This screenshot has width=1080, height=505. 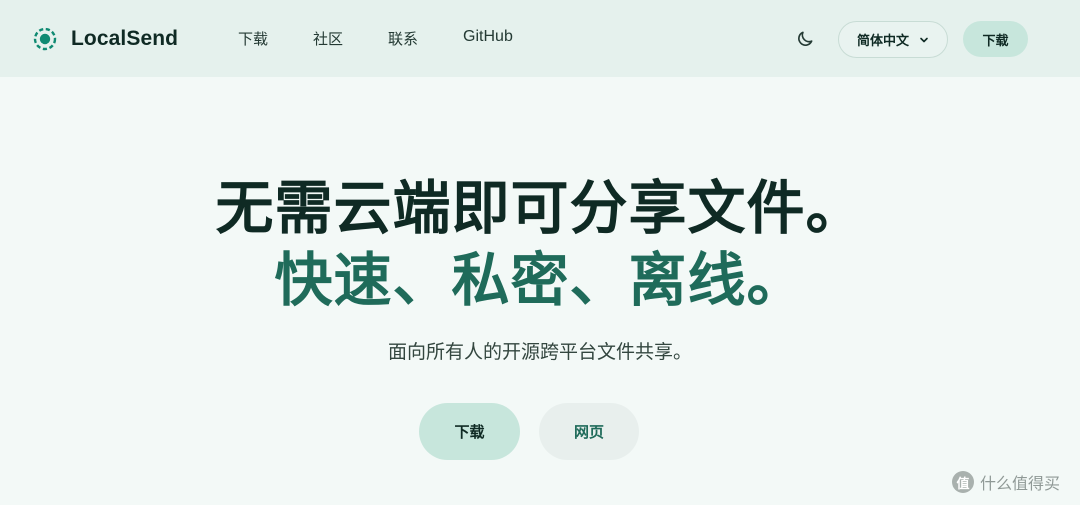 I want to click on nav-link-community: 社区, so click(x=328, y=38).